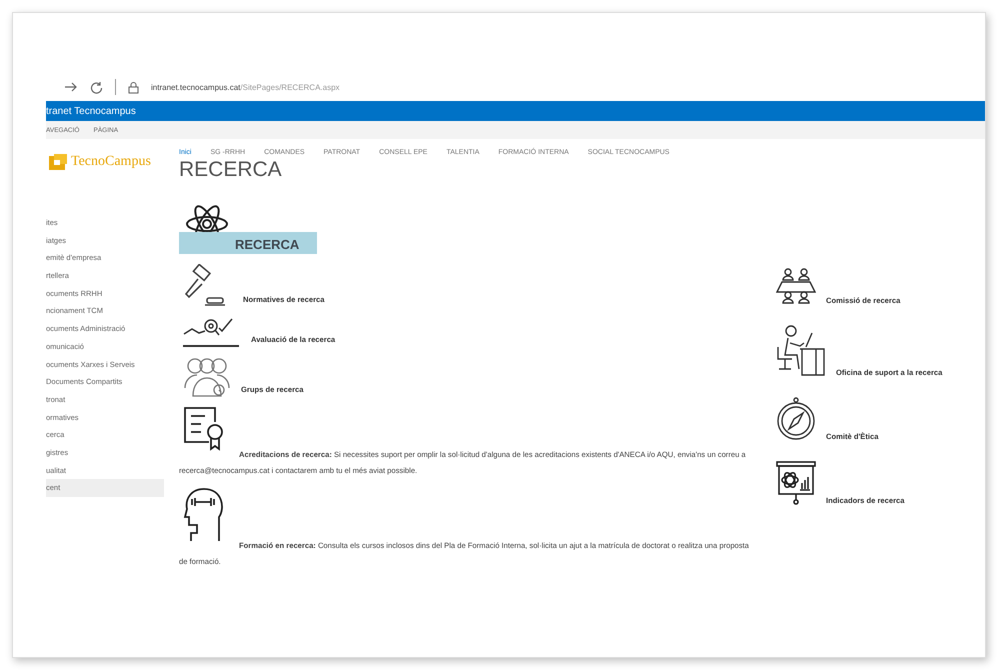  Describe the element at coordinates (245, 87) in the screenshot. I see `address-bar-url: intranet.tecnocampus.cat/SitePages/RECERCA.aspx` at that location.